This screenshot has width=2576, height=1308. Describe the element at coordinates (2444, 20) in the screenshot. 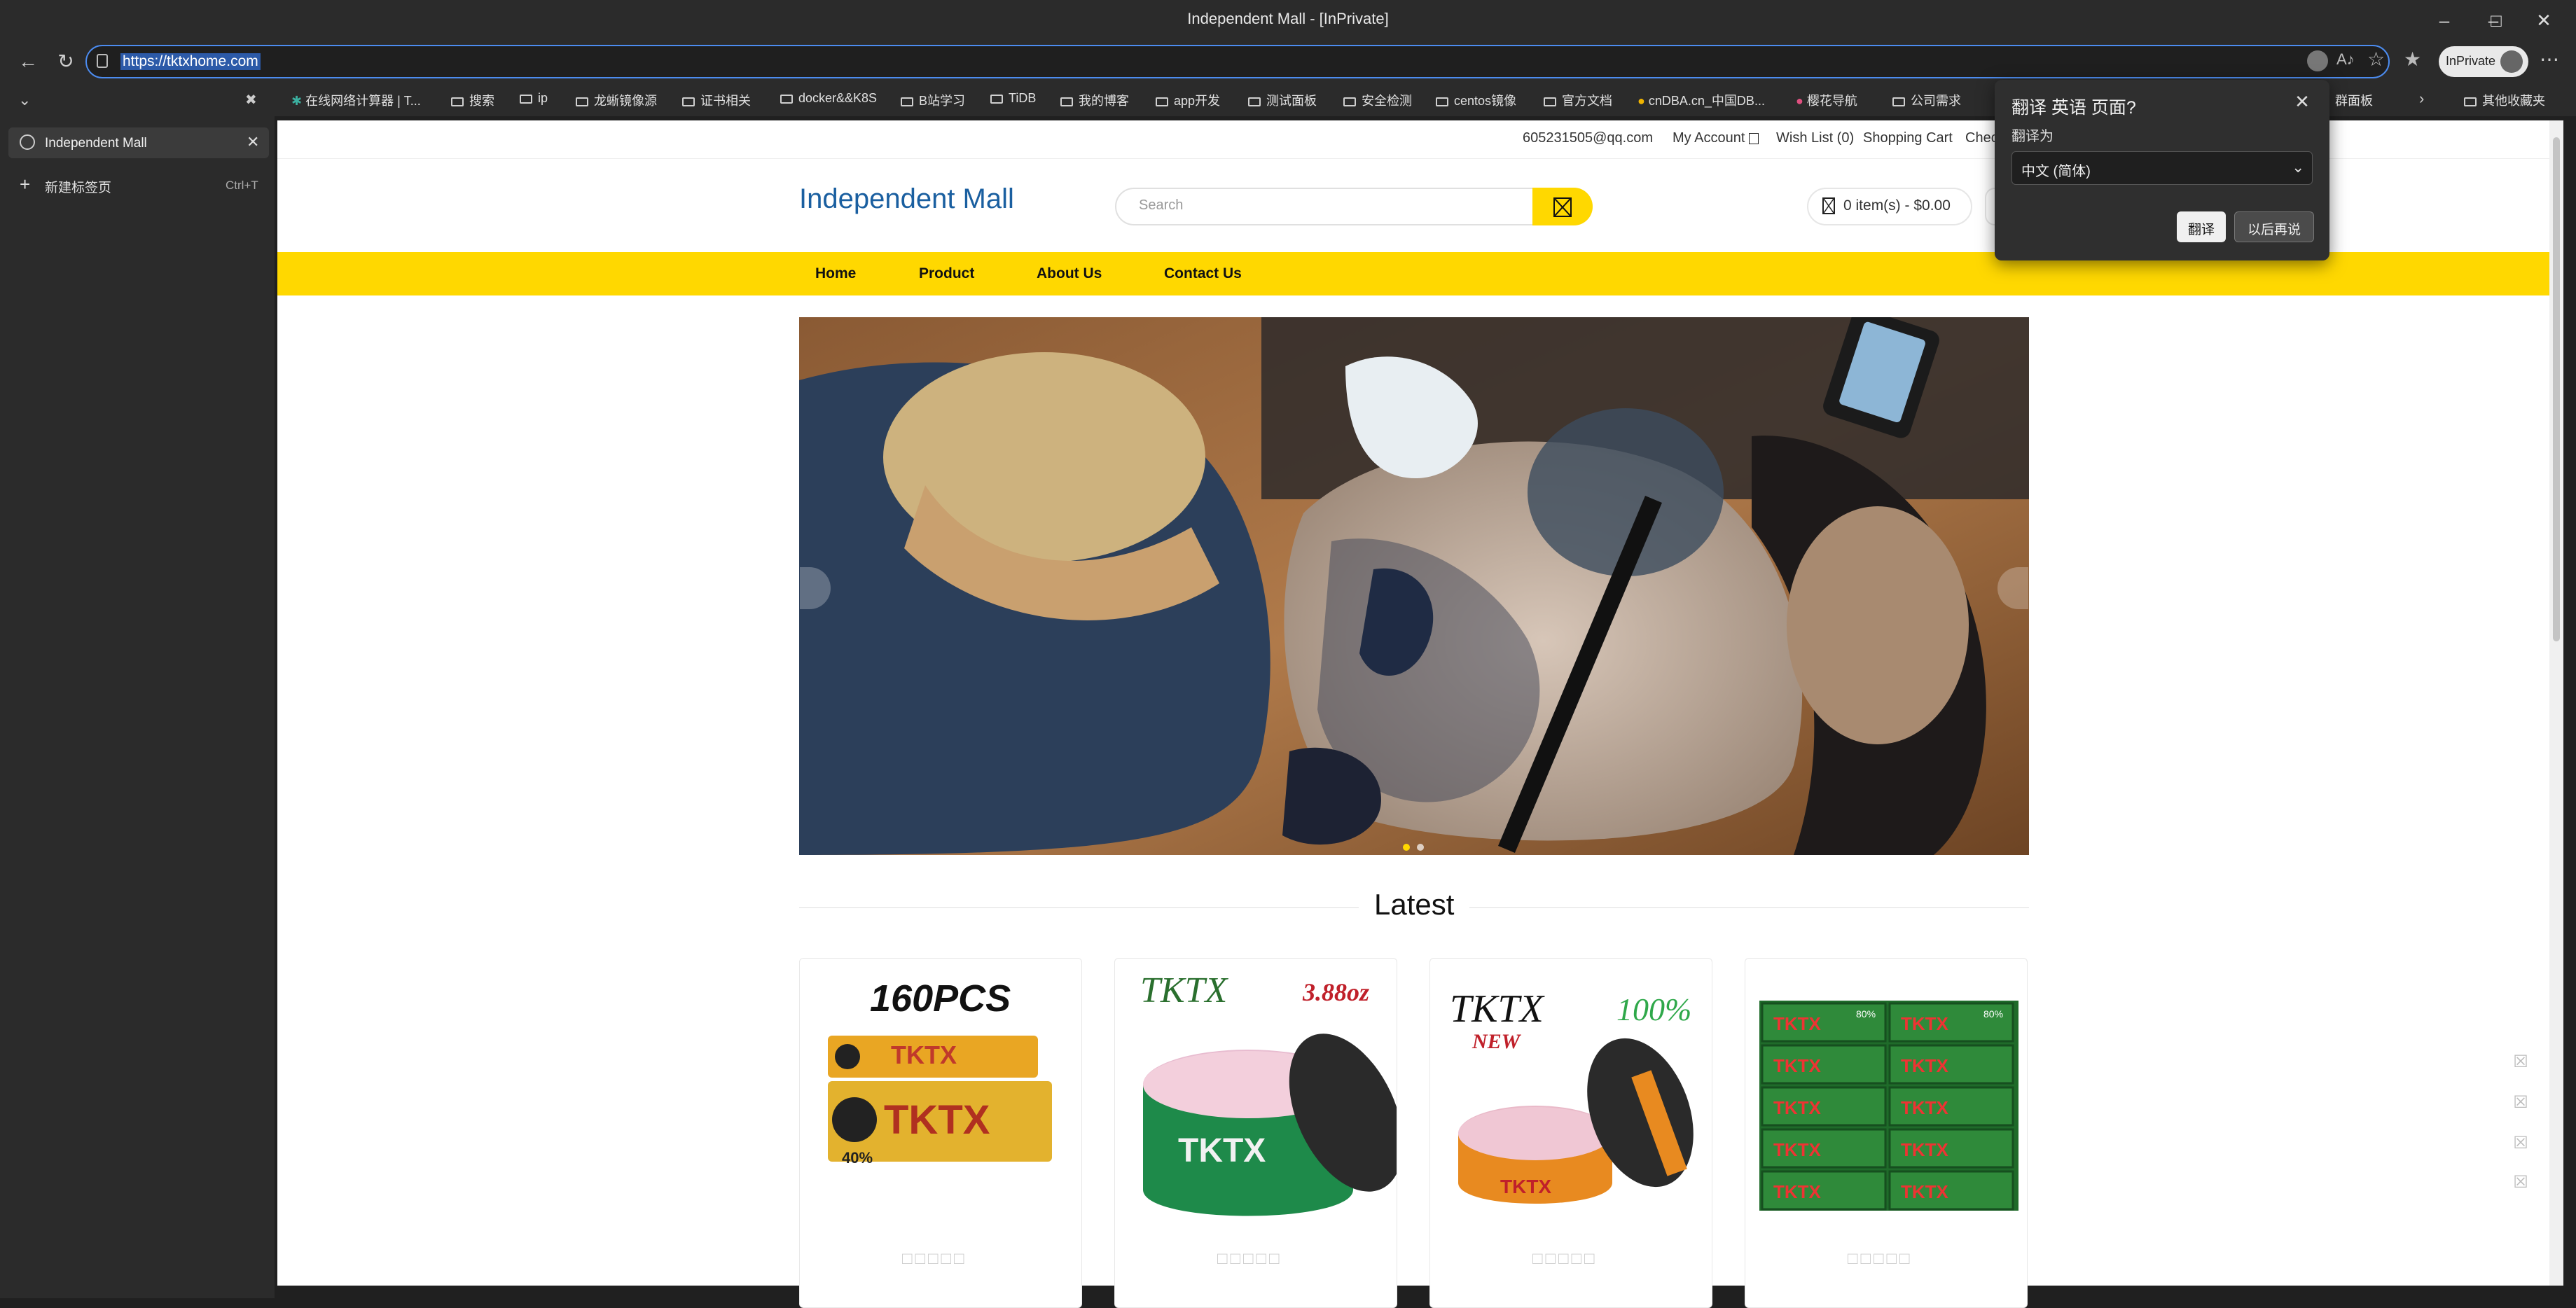

I see `minimize-window-button: –` at that location.